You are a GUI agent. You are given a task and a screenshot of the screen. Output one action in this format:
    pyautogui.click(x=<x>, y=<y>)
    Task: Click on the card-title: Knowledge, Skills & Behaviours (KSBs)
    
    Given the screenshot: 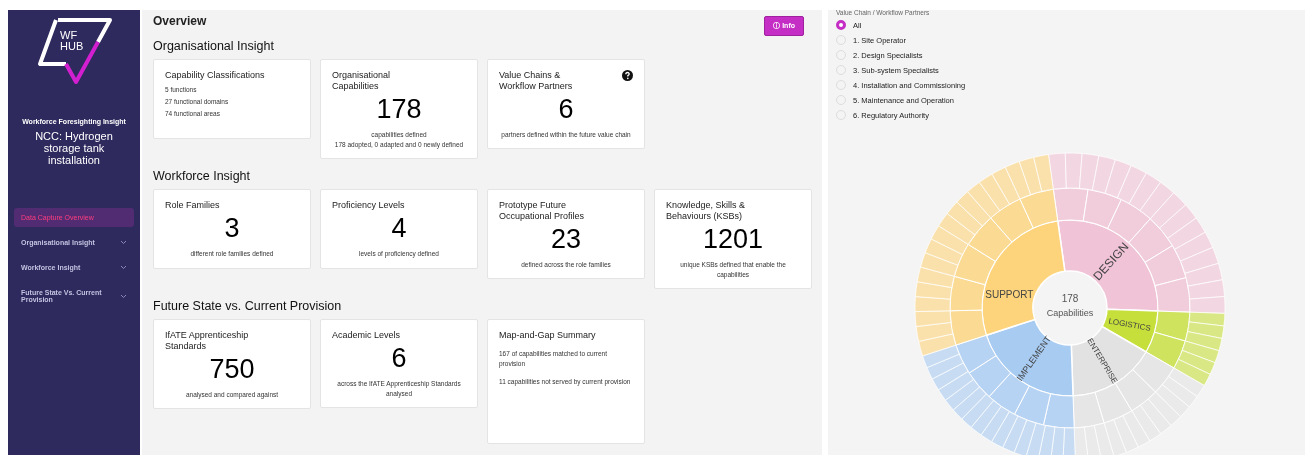 What is the action you would take?
    pyautogui.click(x=706, y=211)
    